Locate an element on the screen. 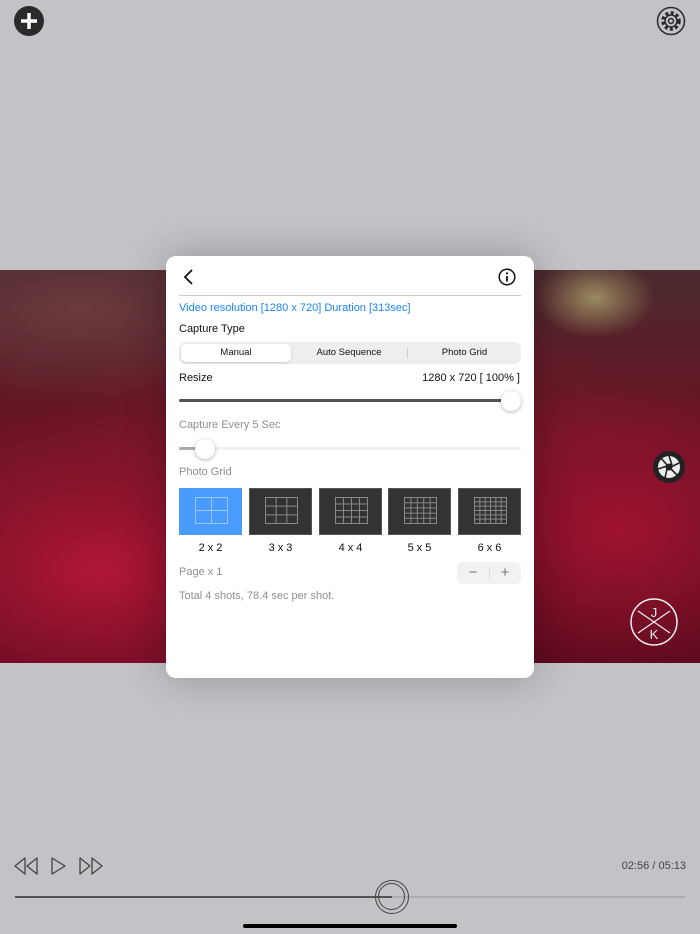 The image size is (700, 934). resize-value: 1280 x 720 [ 100% ] is located at coordinates (471, 378).